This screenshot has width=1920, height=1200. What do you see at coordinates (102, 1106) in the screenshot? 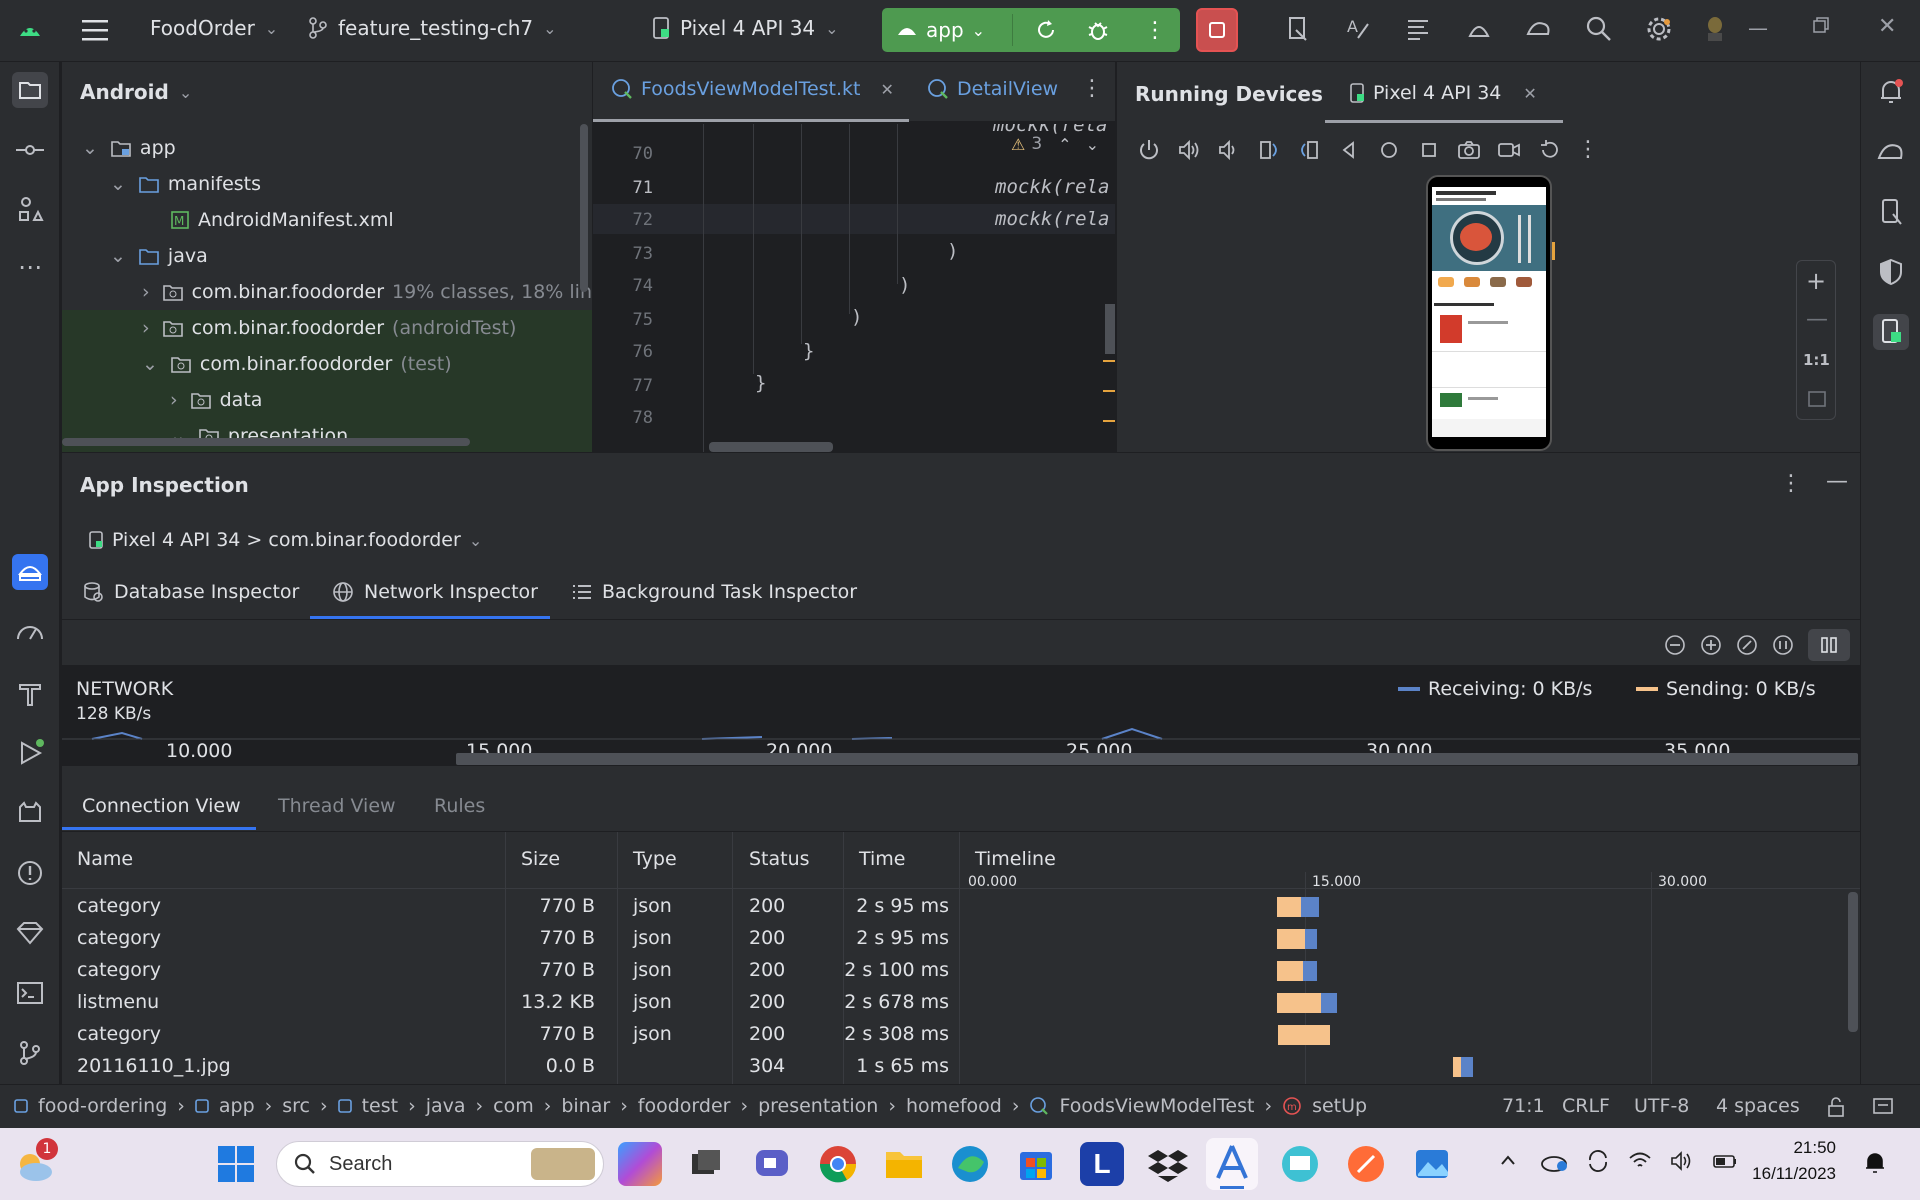
I see `breadcrumb-item: food-ordering` at bounding box center [102, 1106].